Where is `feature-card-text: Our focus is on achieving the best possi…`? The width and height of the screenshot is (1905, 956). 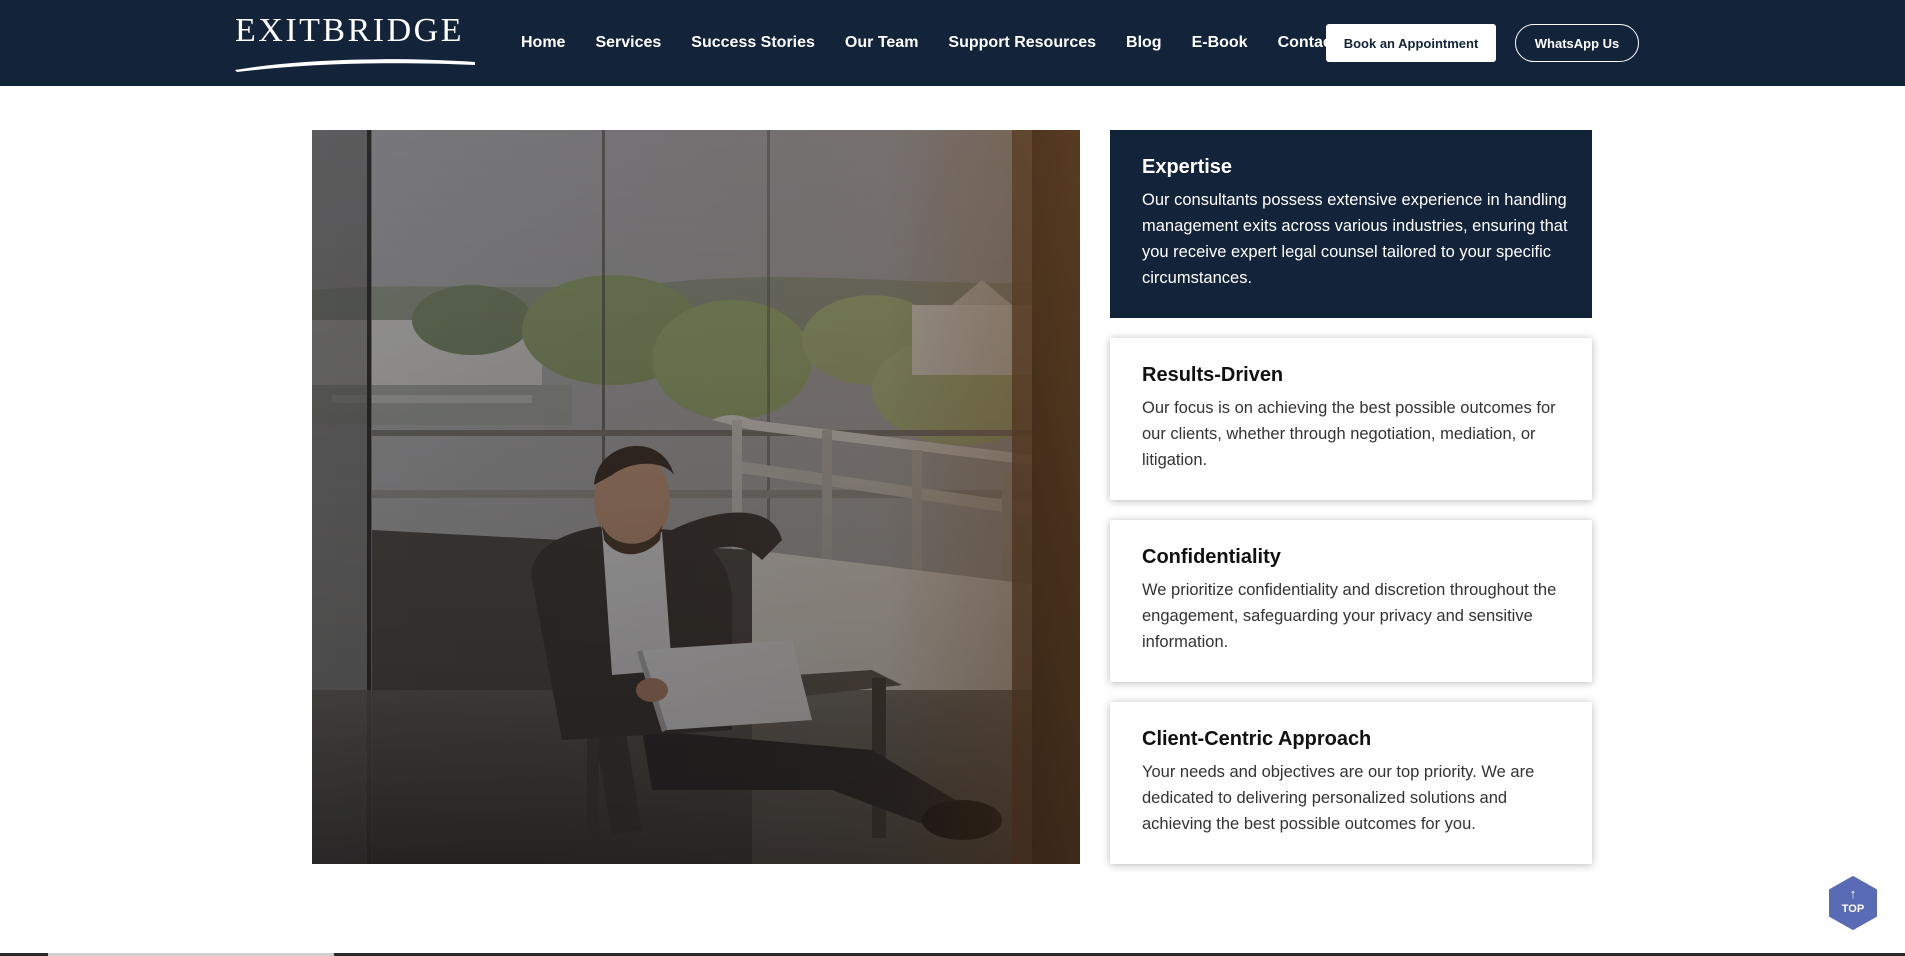 feature-card-text: Our focus is on achieving the best possi… is located at coordinates (1349, 434).